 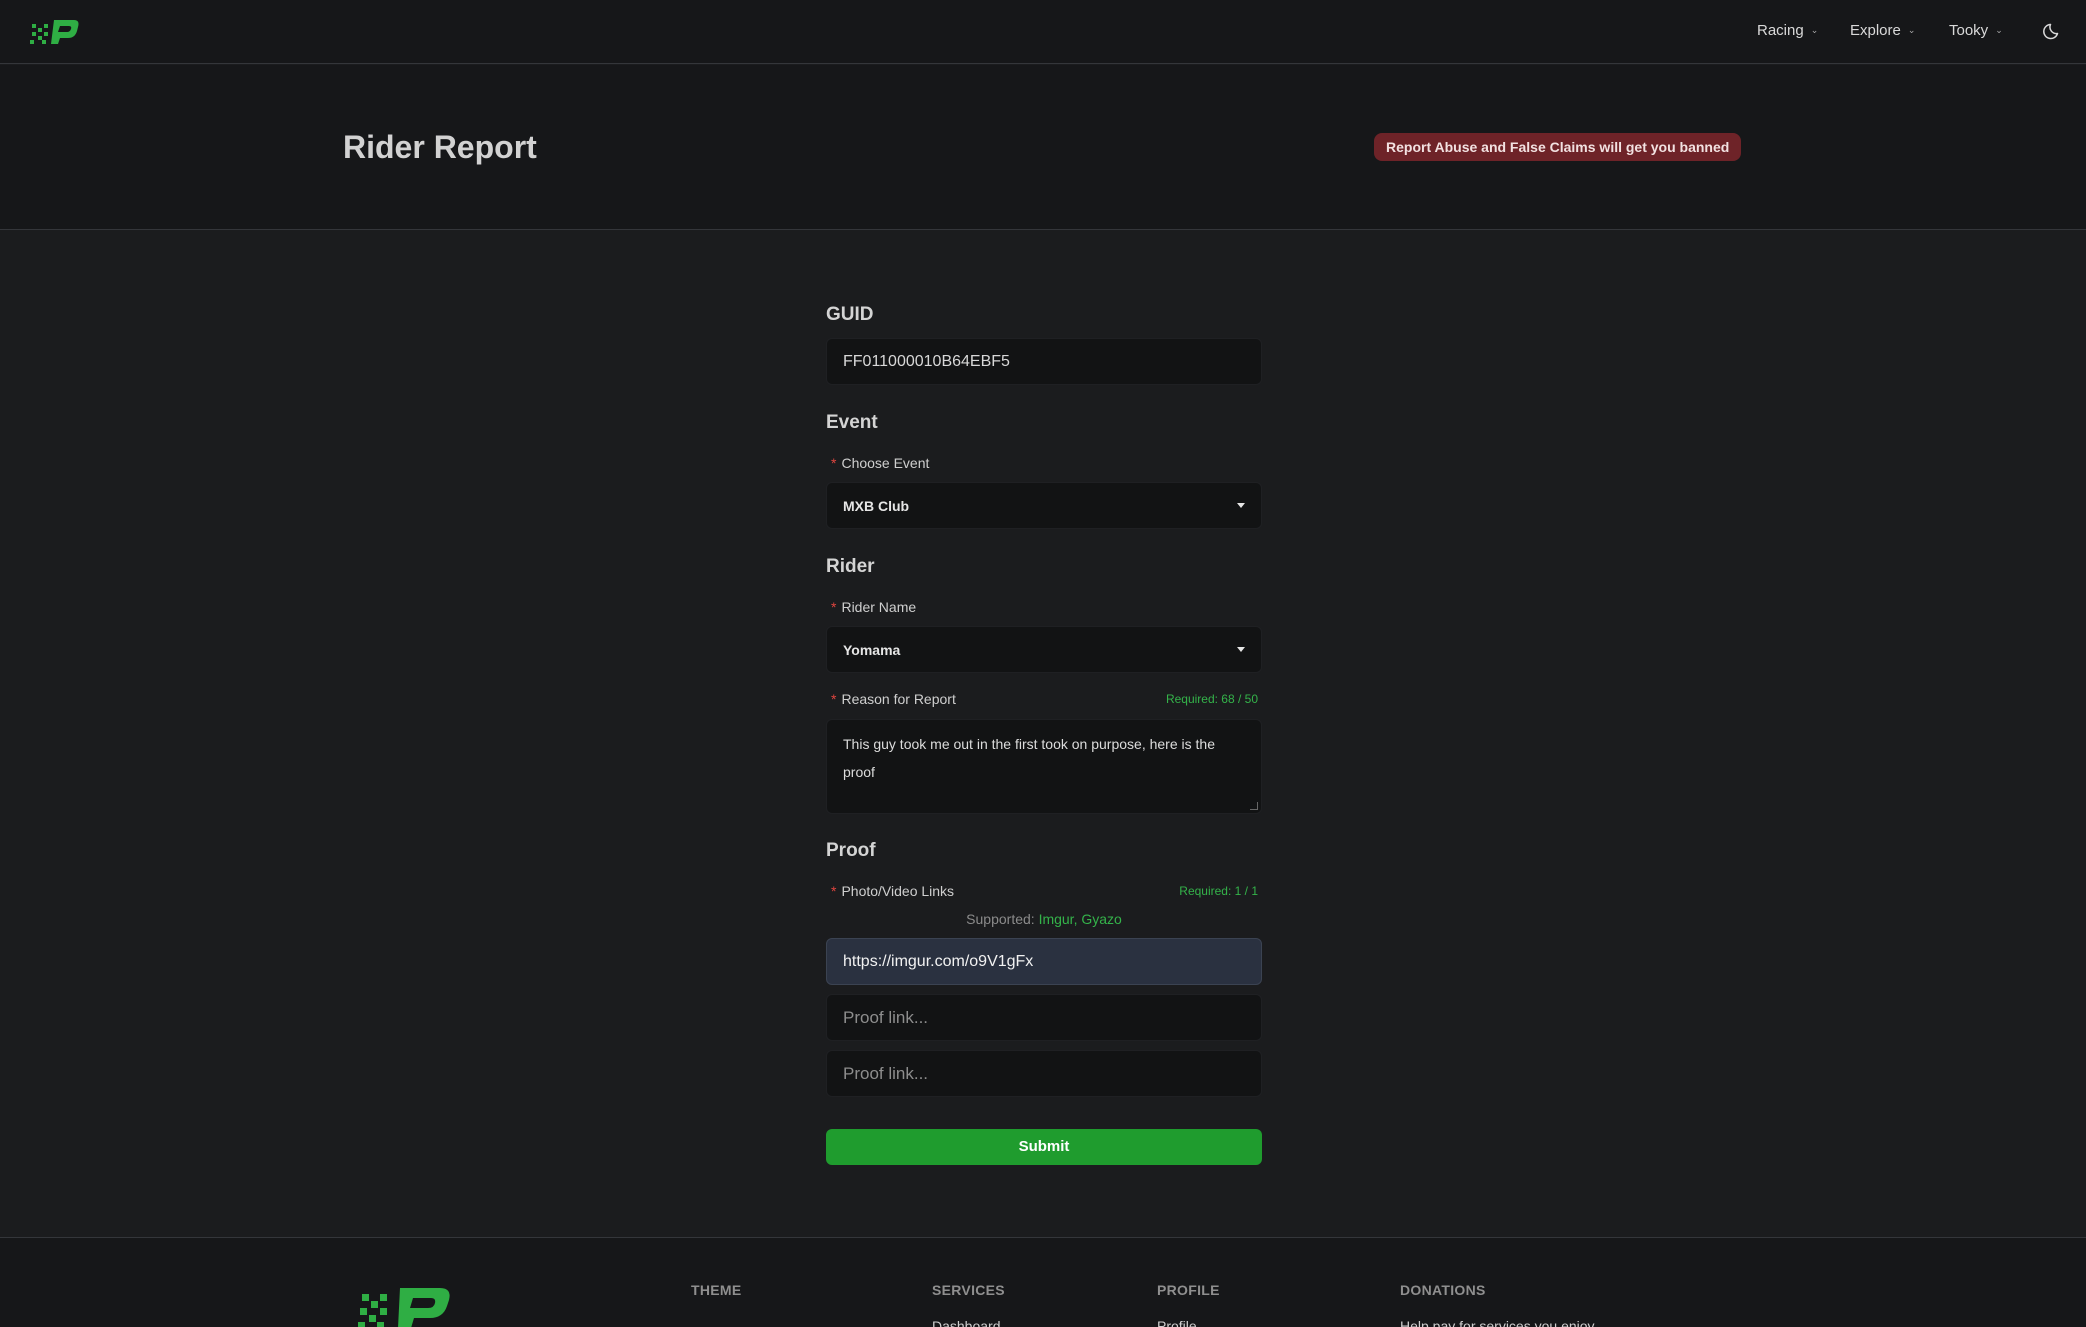 What do you see at coordinates (1188, 1322) in the screenshot?
I see `footer-link-profile: Profile` at bounding box center [1188, 1322].